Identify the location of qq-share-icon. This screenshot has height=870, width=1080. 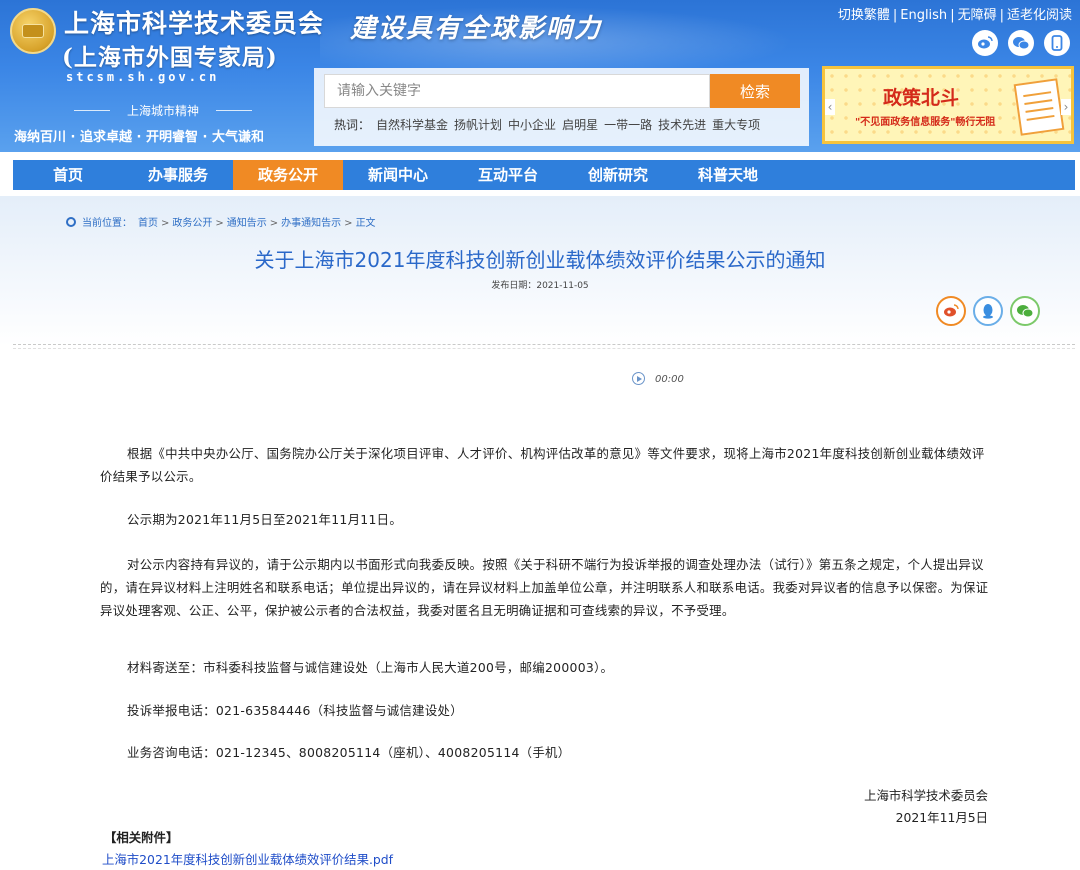
(988, 311).